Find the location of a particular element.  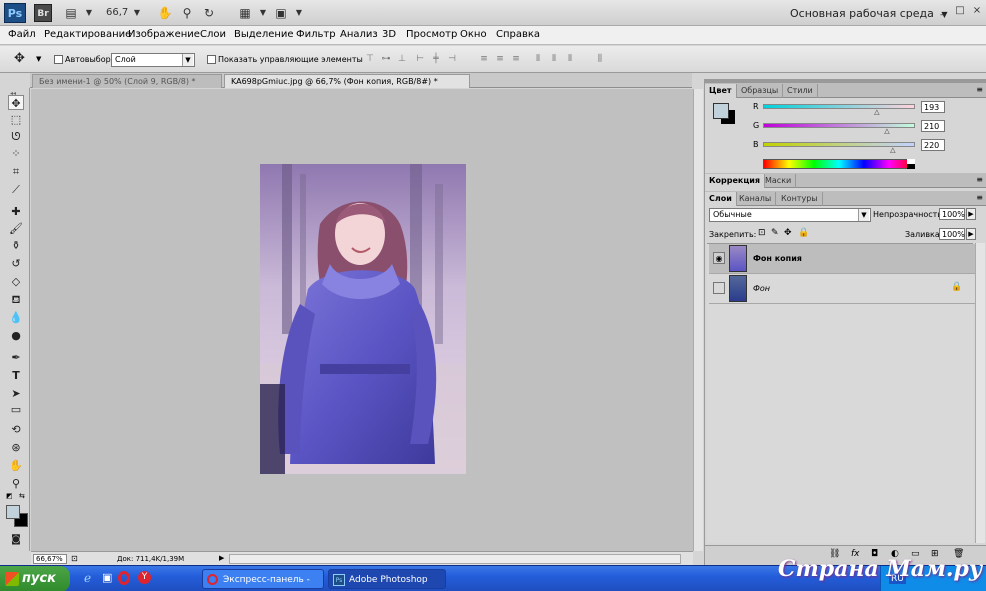

distribute-left-icon: ⫴ is located at coordinates (538, 59).